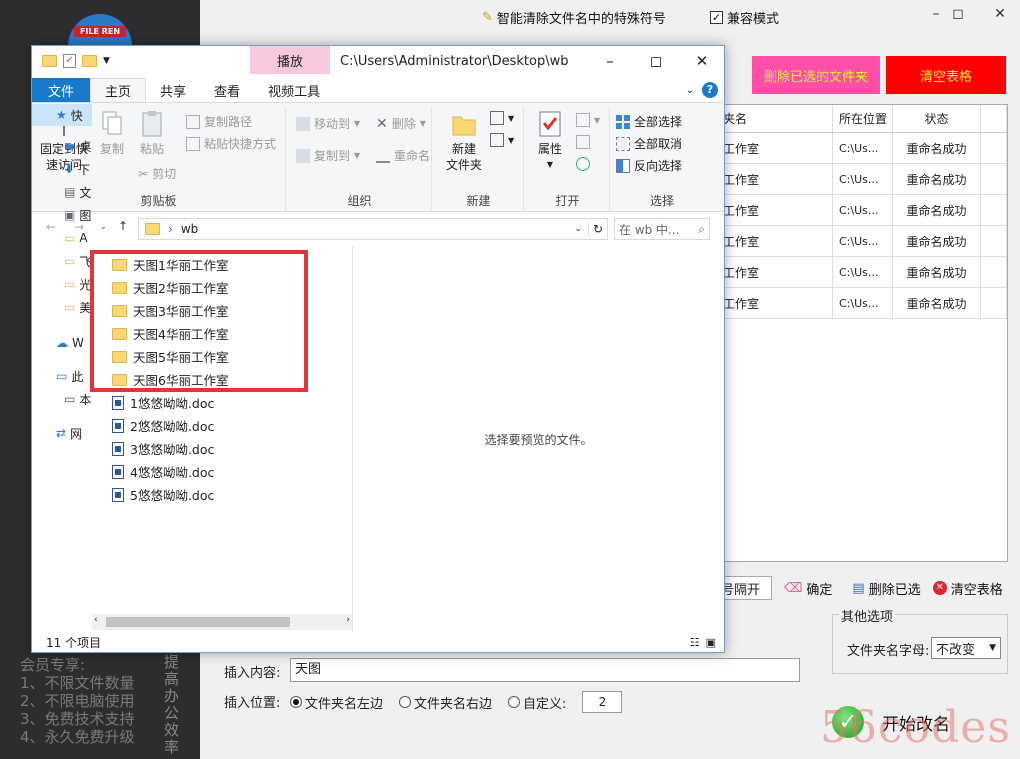  Describe the element at coordinates (222, 402) in the screenshot. I see `file-item: 1悠悠呦呦.doc` at that location.